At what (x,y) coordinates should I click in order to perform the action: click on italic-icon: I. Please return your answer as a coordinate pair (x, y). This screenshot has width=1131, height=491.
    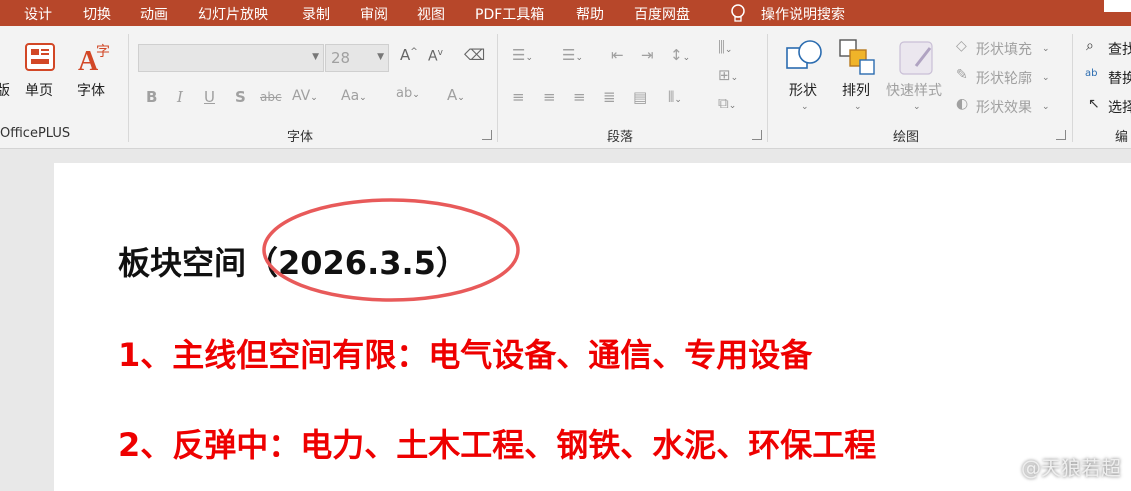
    Looking at the image, I should click on (180, 97).